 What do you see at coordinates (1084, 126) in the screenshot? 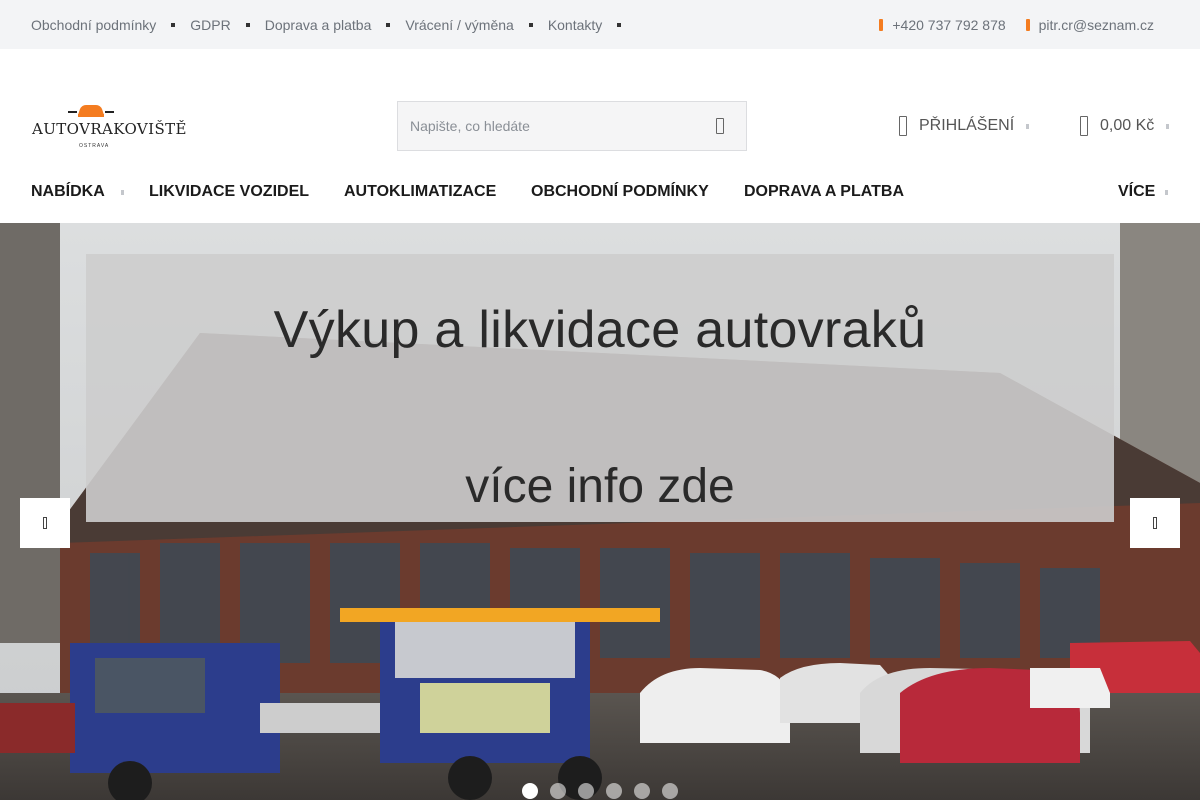
I see `cart-icon` at bounding box center [1084, 126].